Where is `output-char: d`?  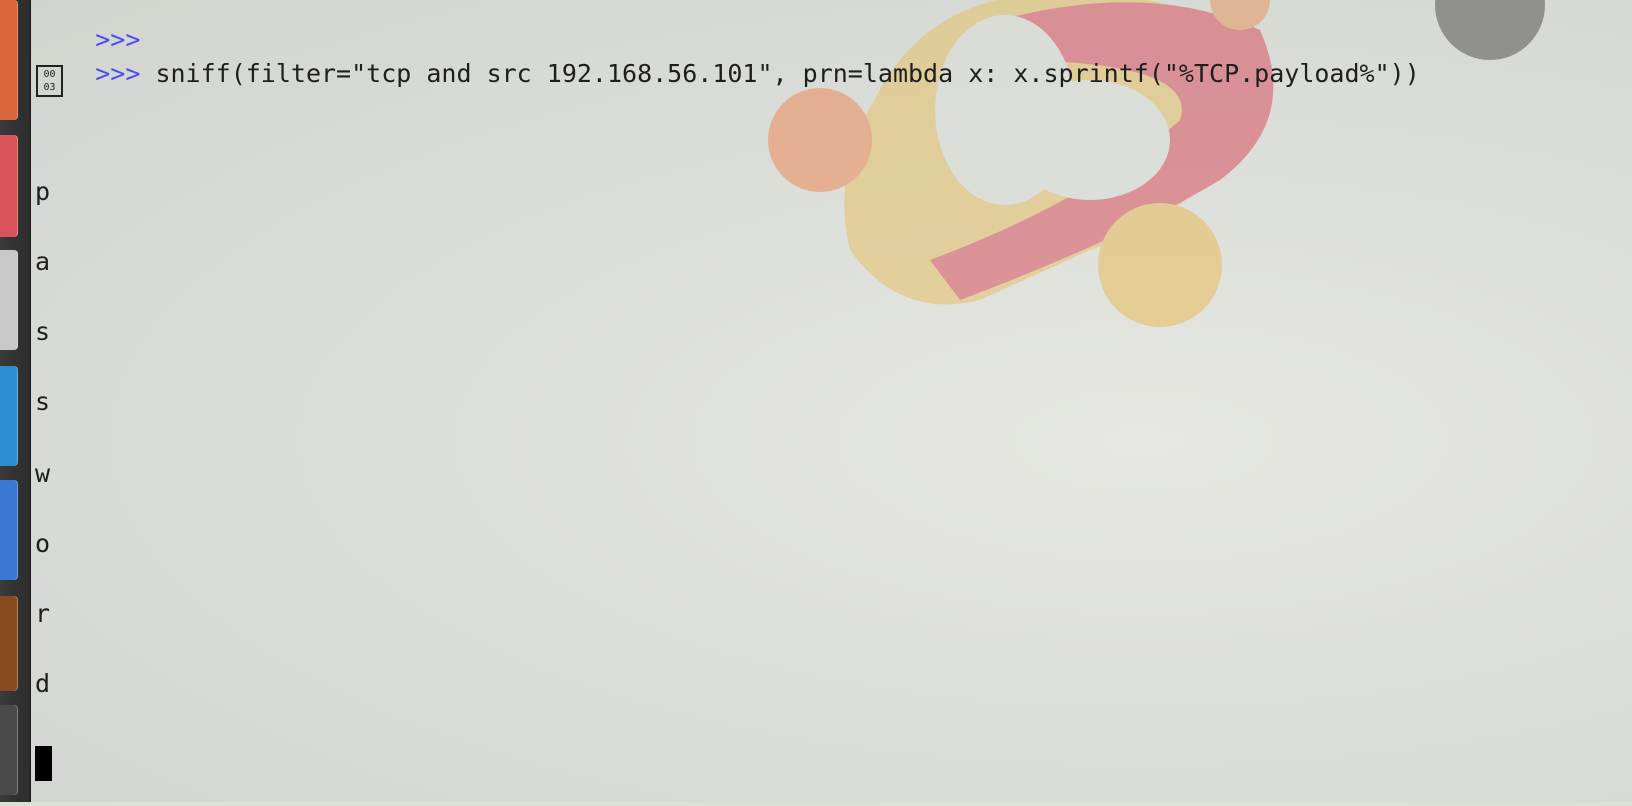
output-char: d is located at coordinates (43, 683).